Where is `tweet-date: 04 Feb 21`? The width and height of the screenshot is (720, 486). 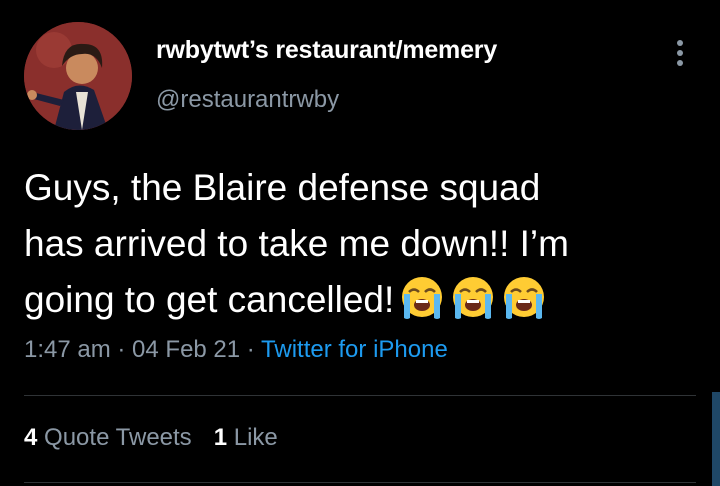
tweet-date: 04 Feb 21 is located at coordinates (186, 349).